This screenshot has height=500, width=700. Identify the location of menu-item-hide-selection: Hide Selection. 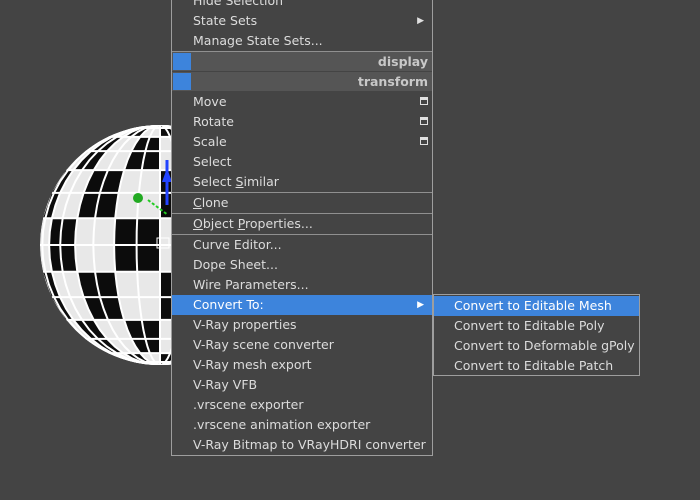
(302, 5).